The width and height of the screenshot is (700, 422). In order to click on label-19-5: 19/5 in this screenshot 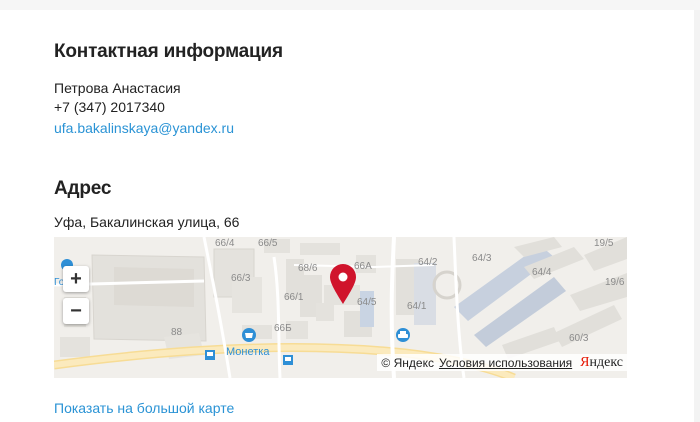, I will do `click(604, 243)`.